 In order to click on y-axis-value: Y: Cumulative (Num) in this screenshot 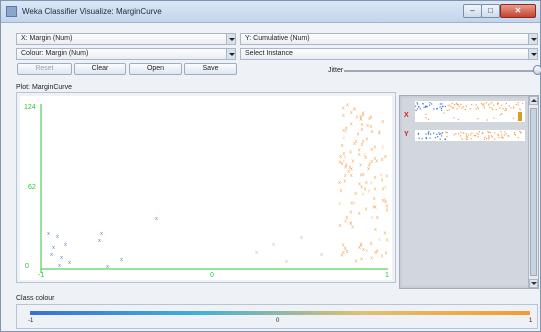, I will do `click(277, 38)`.